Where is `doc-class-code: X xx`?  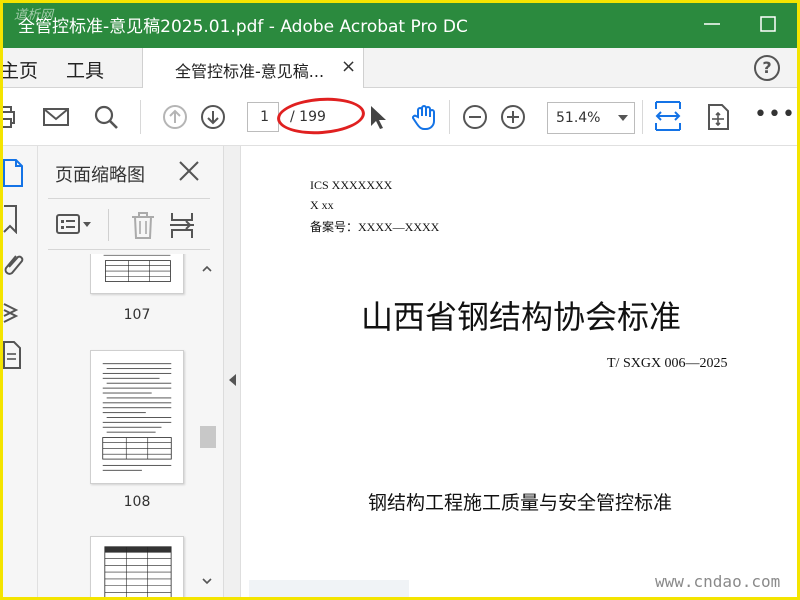 doc-class-code: X xx is located at coordinates (322, 205).